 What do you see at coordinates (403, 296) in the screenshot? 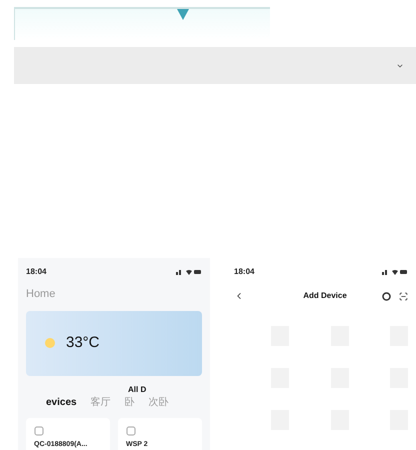
I see `scan-icon` at bounding box center [403, 296].